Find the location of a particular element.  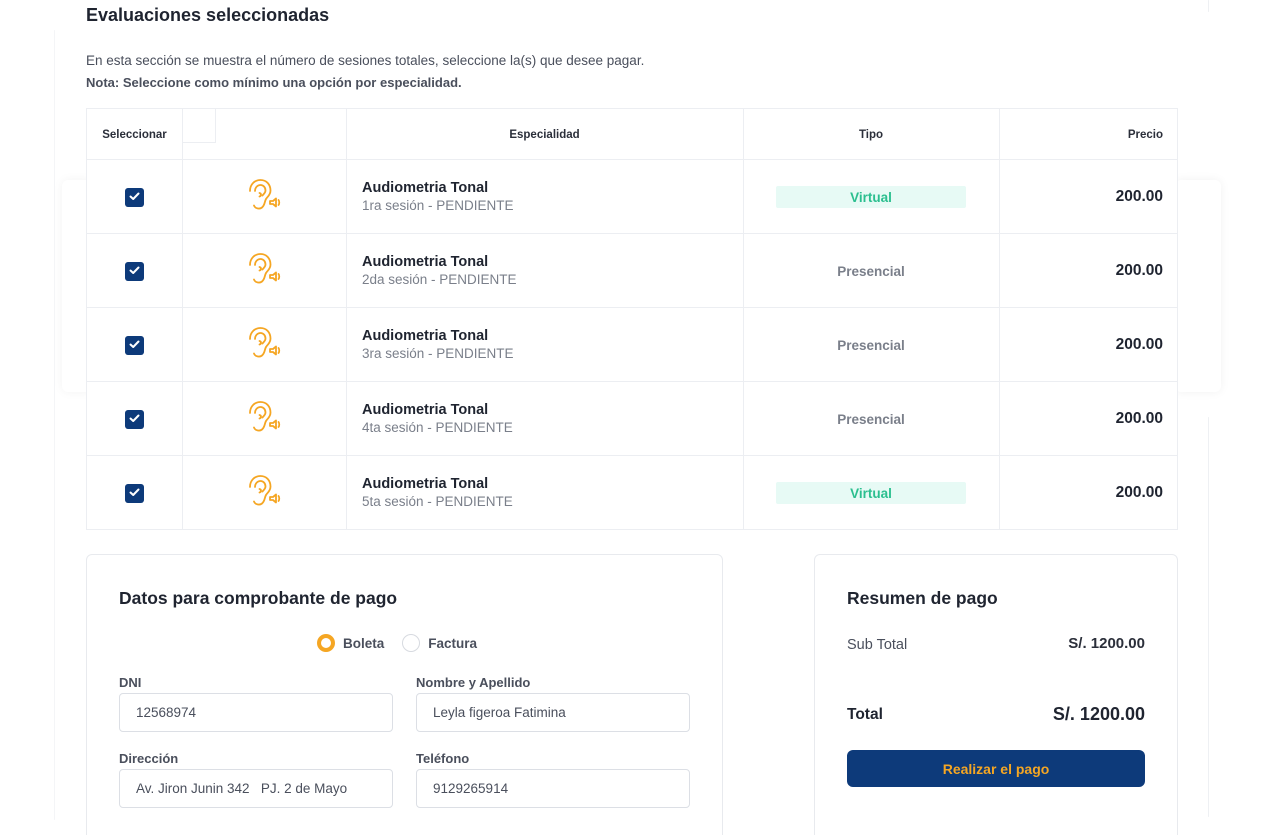

summary-title: Resumen de pago is located at coordinates (922, 598).